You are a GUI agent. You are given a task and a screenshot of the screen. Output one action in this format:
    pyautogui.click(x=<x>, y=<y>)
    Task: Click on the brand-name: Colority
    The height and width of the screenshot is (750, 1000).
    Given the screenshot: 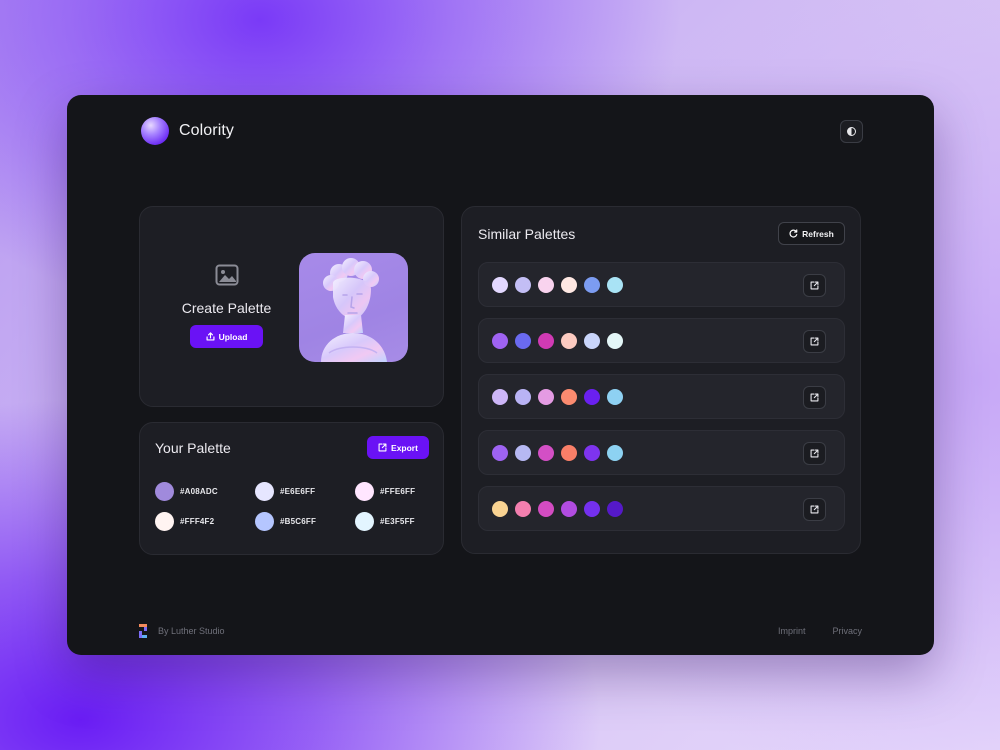 What is the action you would take?
    pyautogui.click(x=207, y=130)
    